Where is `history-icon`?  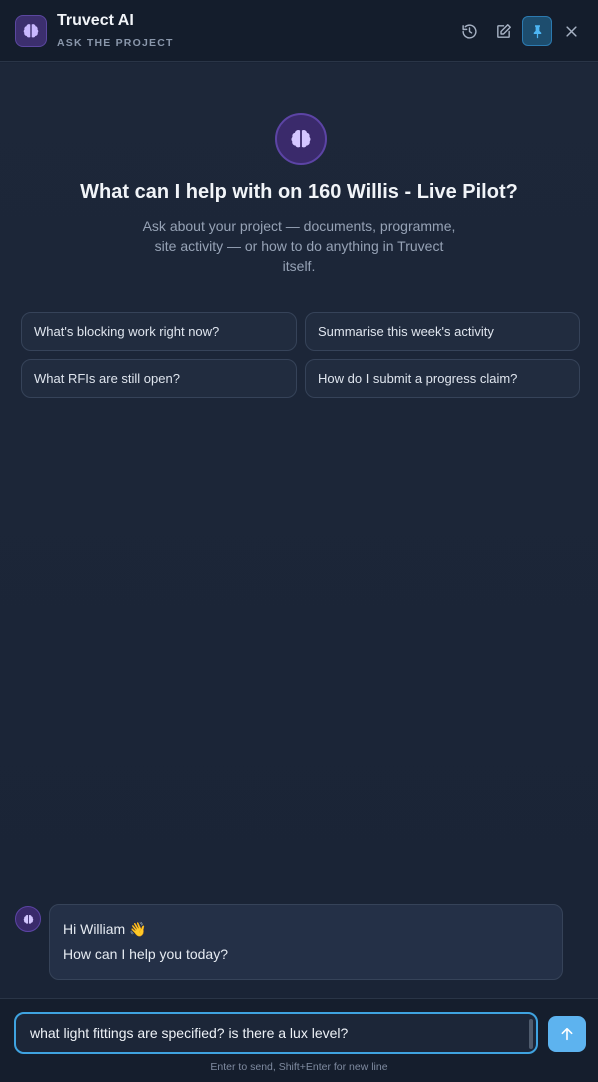
history-icon is located at coordinates (469, 31).